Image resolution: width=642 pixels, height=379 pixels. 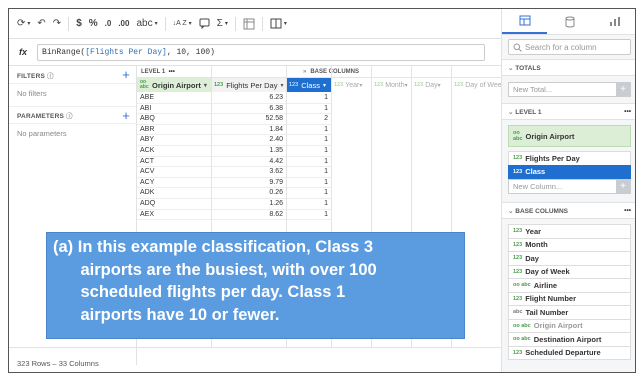 I want to click on base-column-item: 123 Month, so click(x=569, y=244).